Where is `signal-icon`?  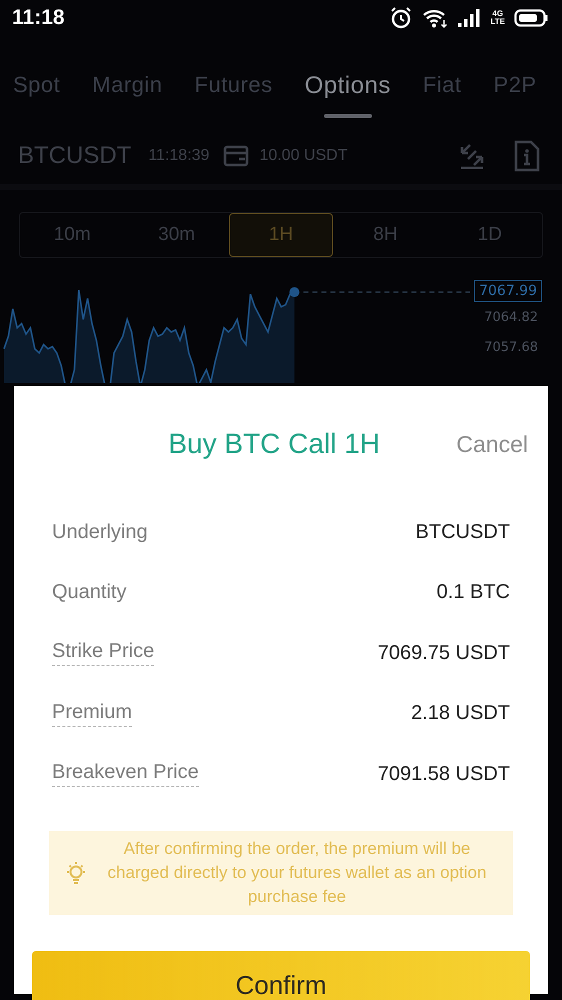 signal-icon is located at coordinates (469, 18).